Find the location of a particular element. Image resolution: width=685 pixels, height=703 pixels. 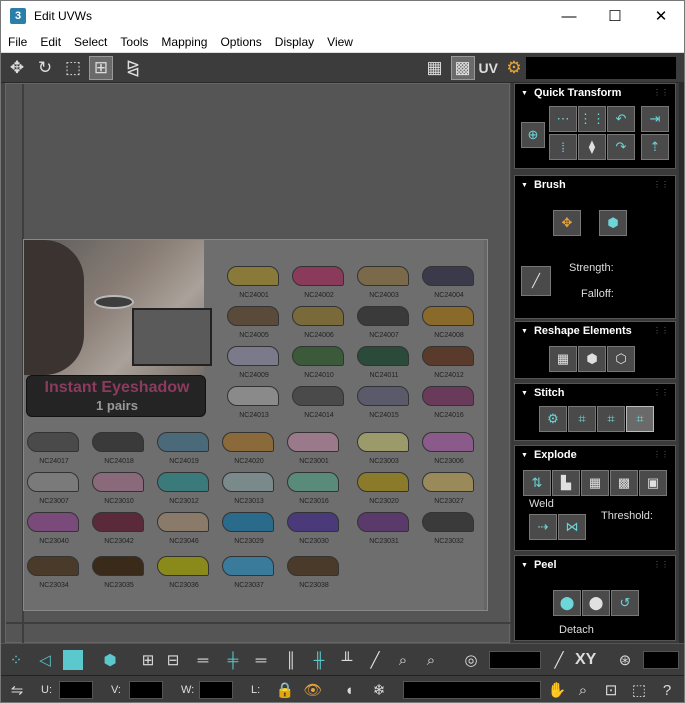

flatten-icon: ▩ is located at coordinates (624, 483).